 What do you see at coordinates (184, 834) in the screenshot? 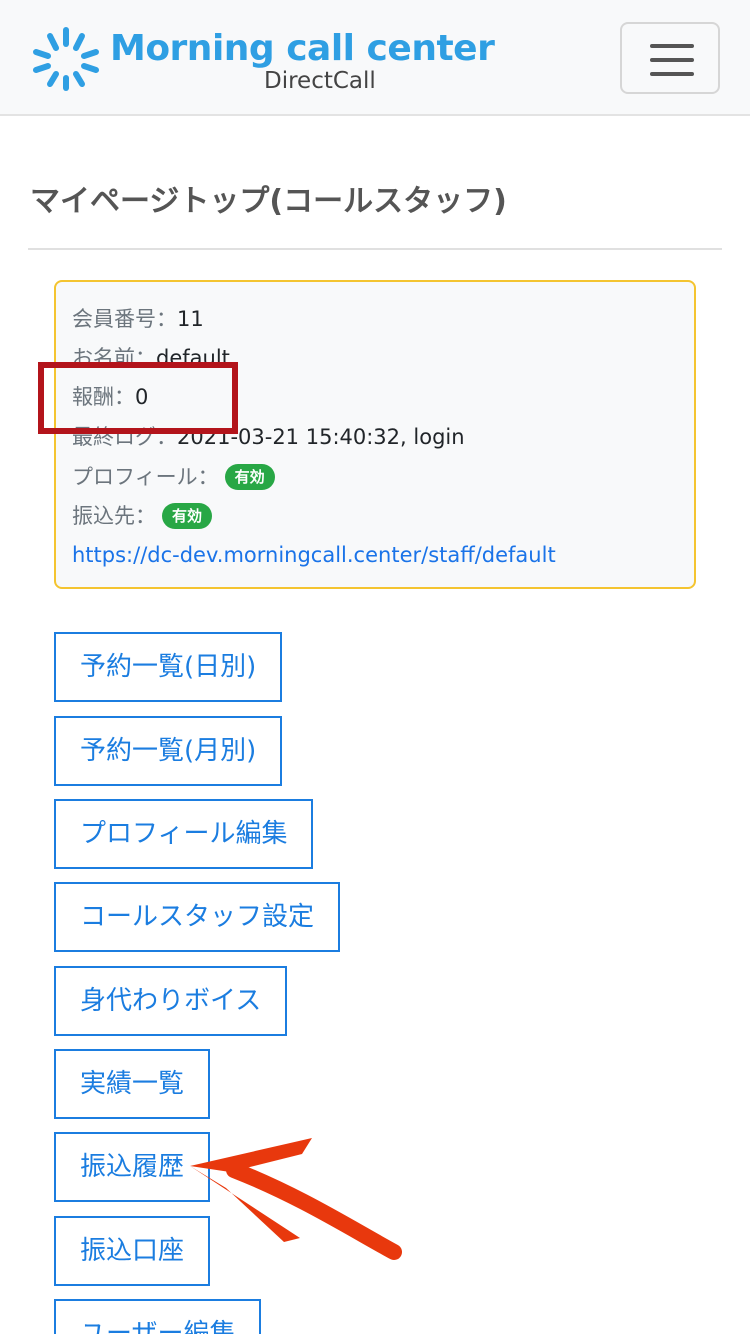
I see `profile-edit-button: プロフィール編集` at bounding box center [184, 834].